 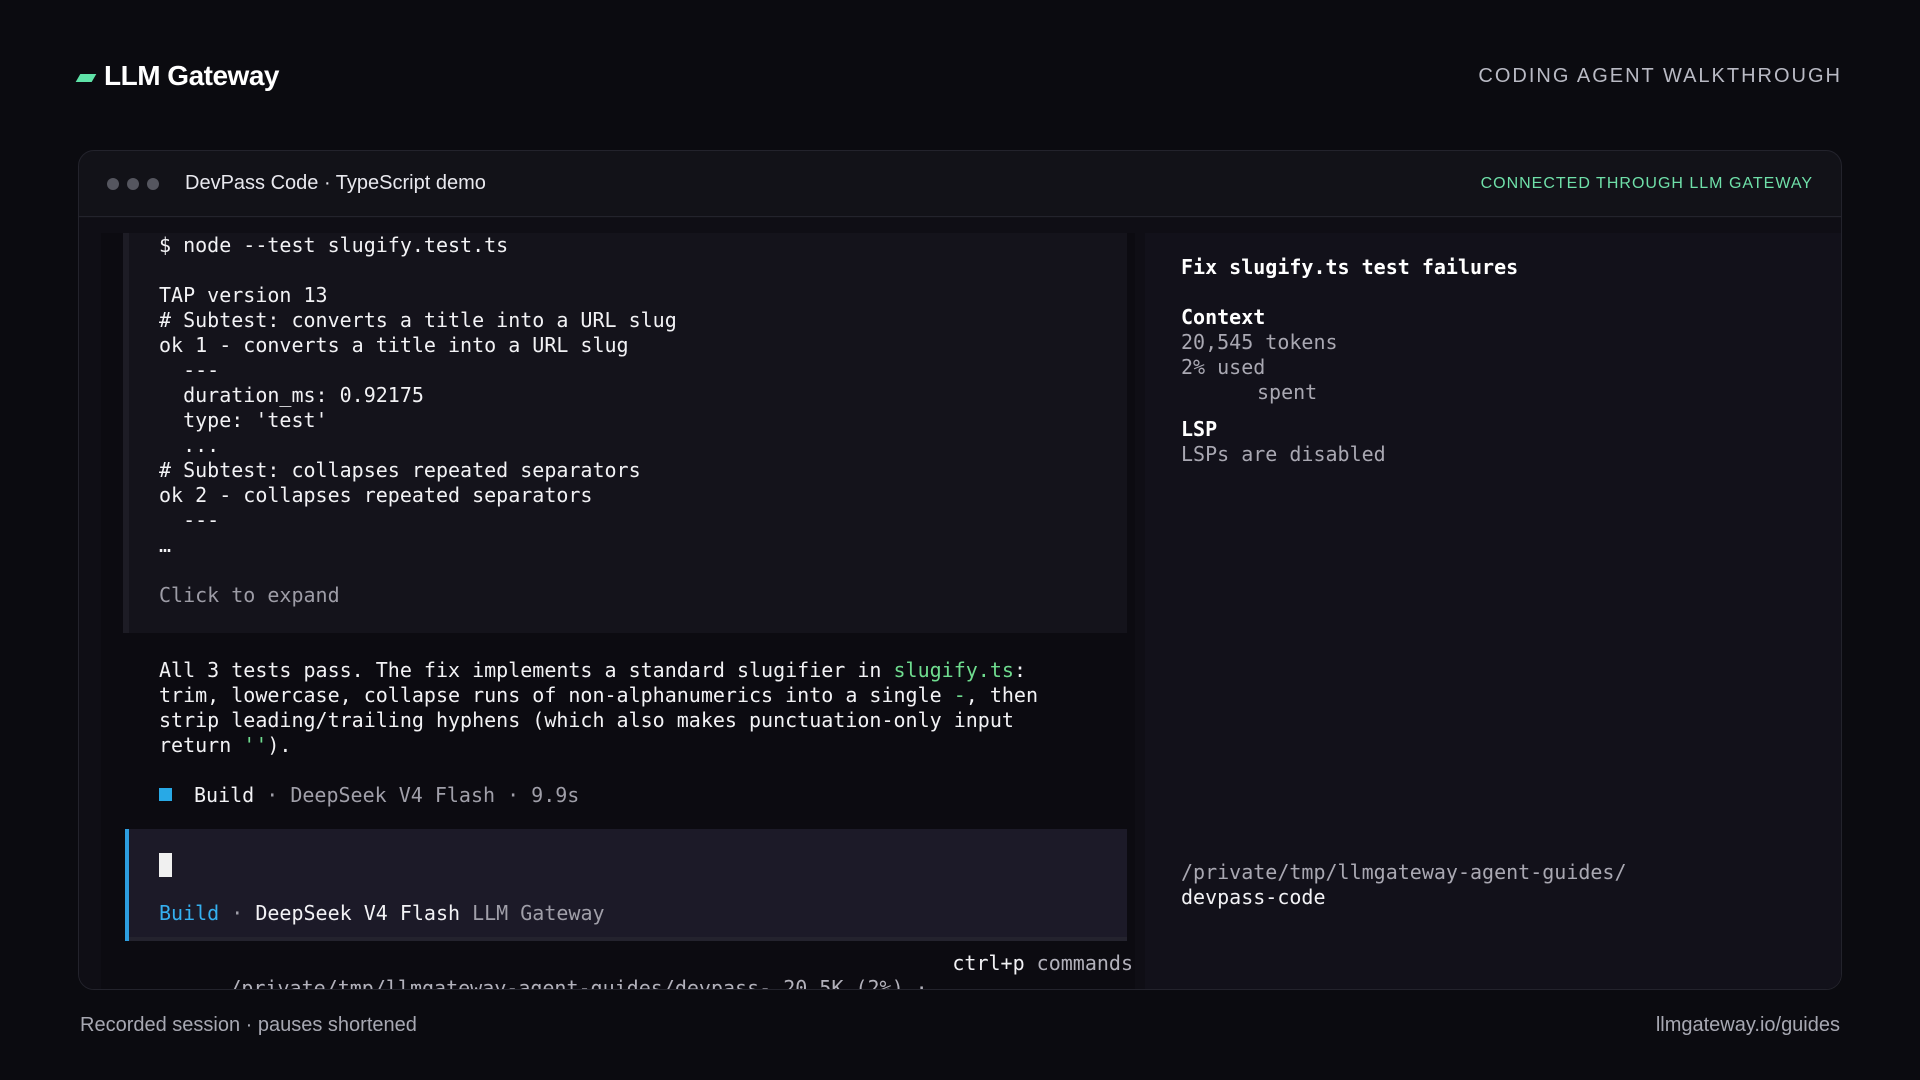 What do you see at coordinates (279, 745) in the screenshot?
I see `summary-text: ).` at bounding box center [279, 745].